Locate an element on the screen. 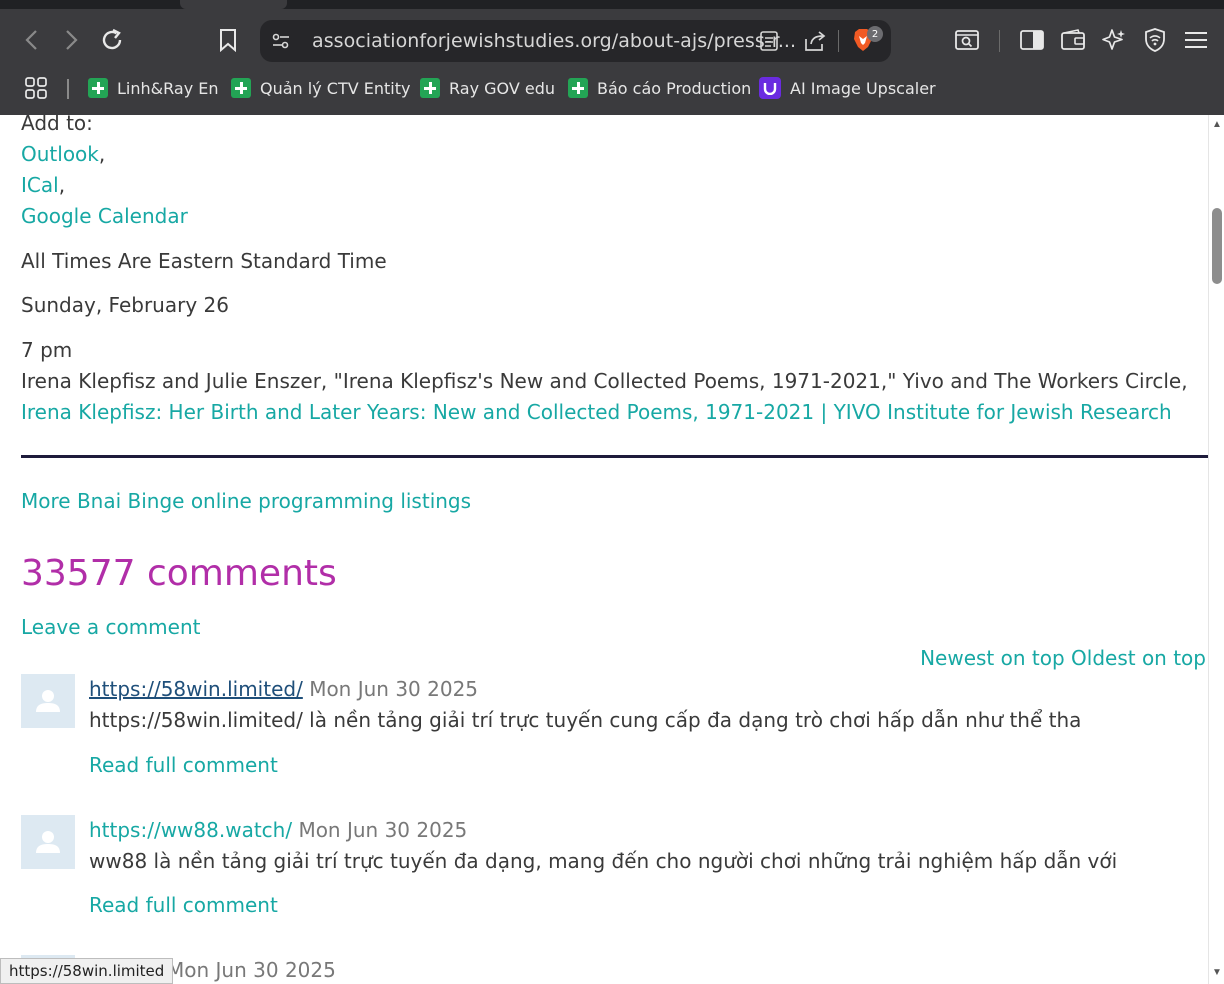  reload-icon is located at coordinates (112, 40).